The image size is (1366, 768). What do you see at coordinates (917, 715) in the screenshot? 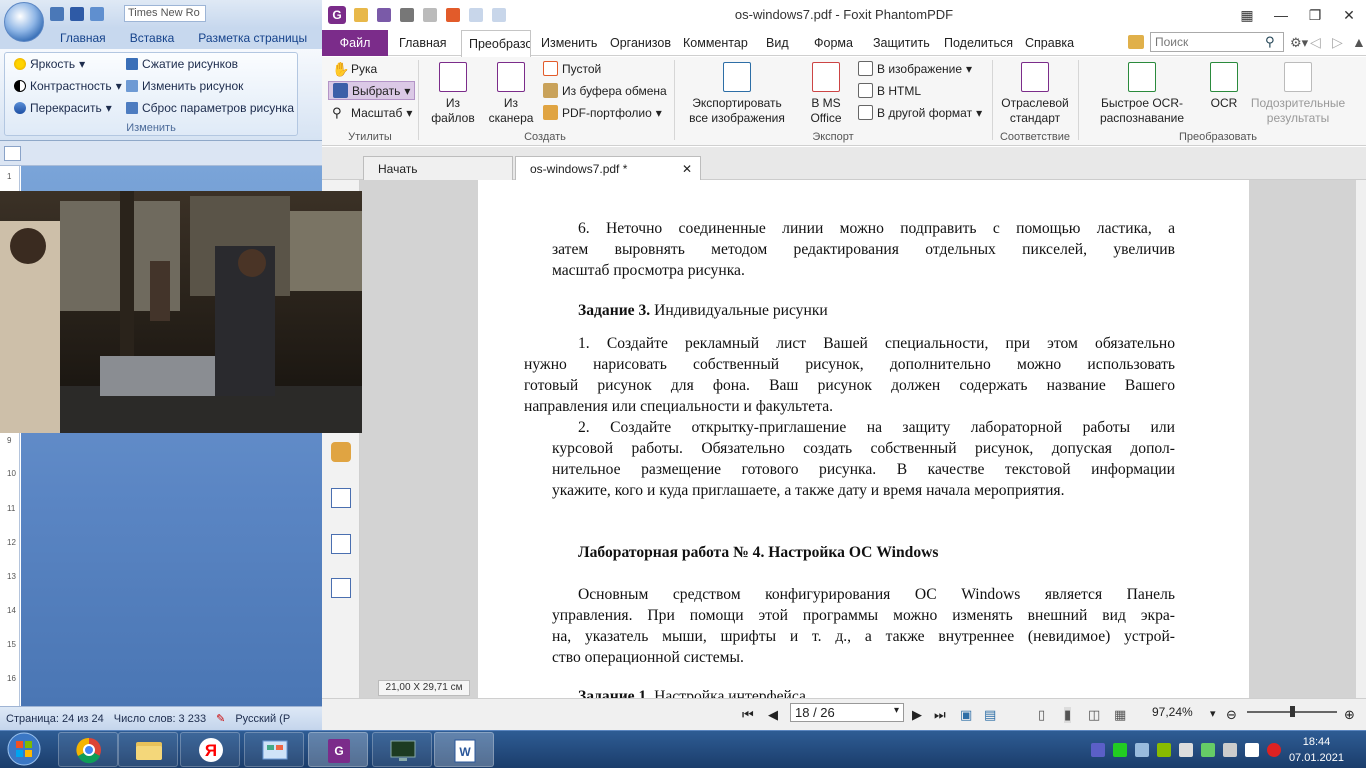
I see `next-page-icon: ▶` at bounding box center [917, 715].